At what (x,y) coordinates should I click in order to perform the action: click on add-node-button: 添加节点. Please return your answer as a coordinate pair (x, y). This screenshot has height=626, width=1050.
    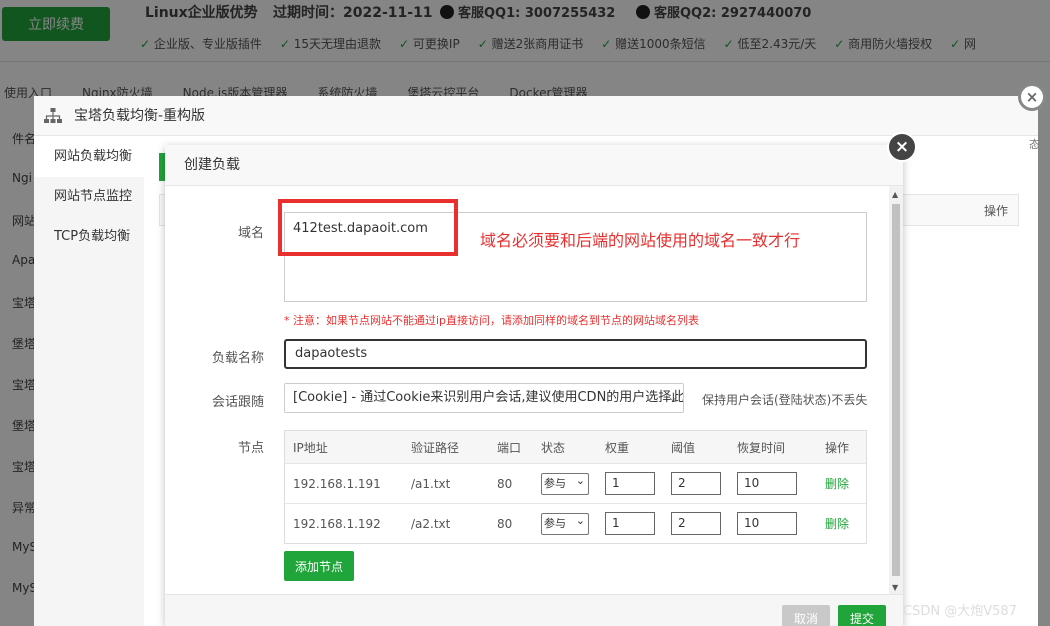
    Looking at the image, I should click on (319, 566).